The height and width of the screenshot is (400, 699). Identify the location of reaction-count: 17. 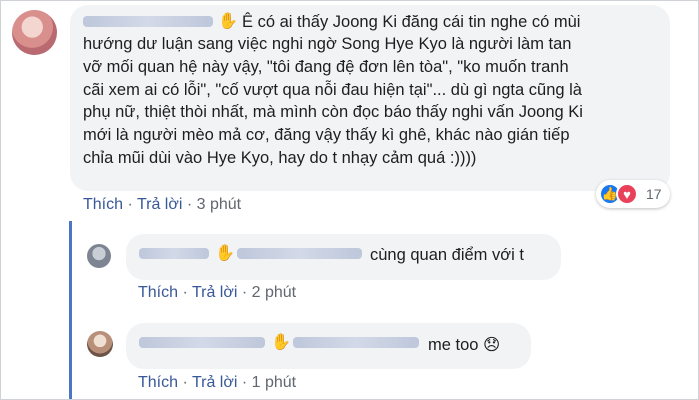
(654, 194).